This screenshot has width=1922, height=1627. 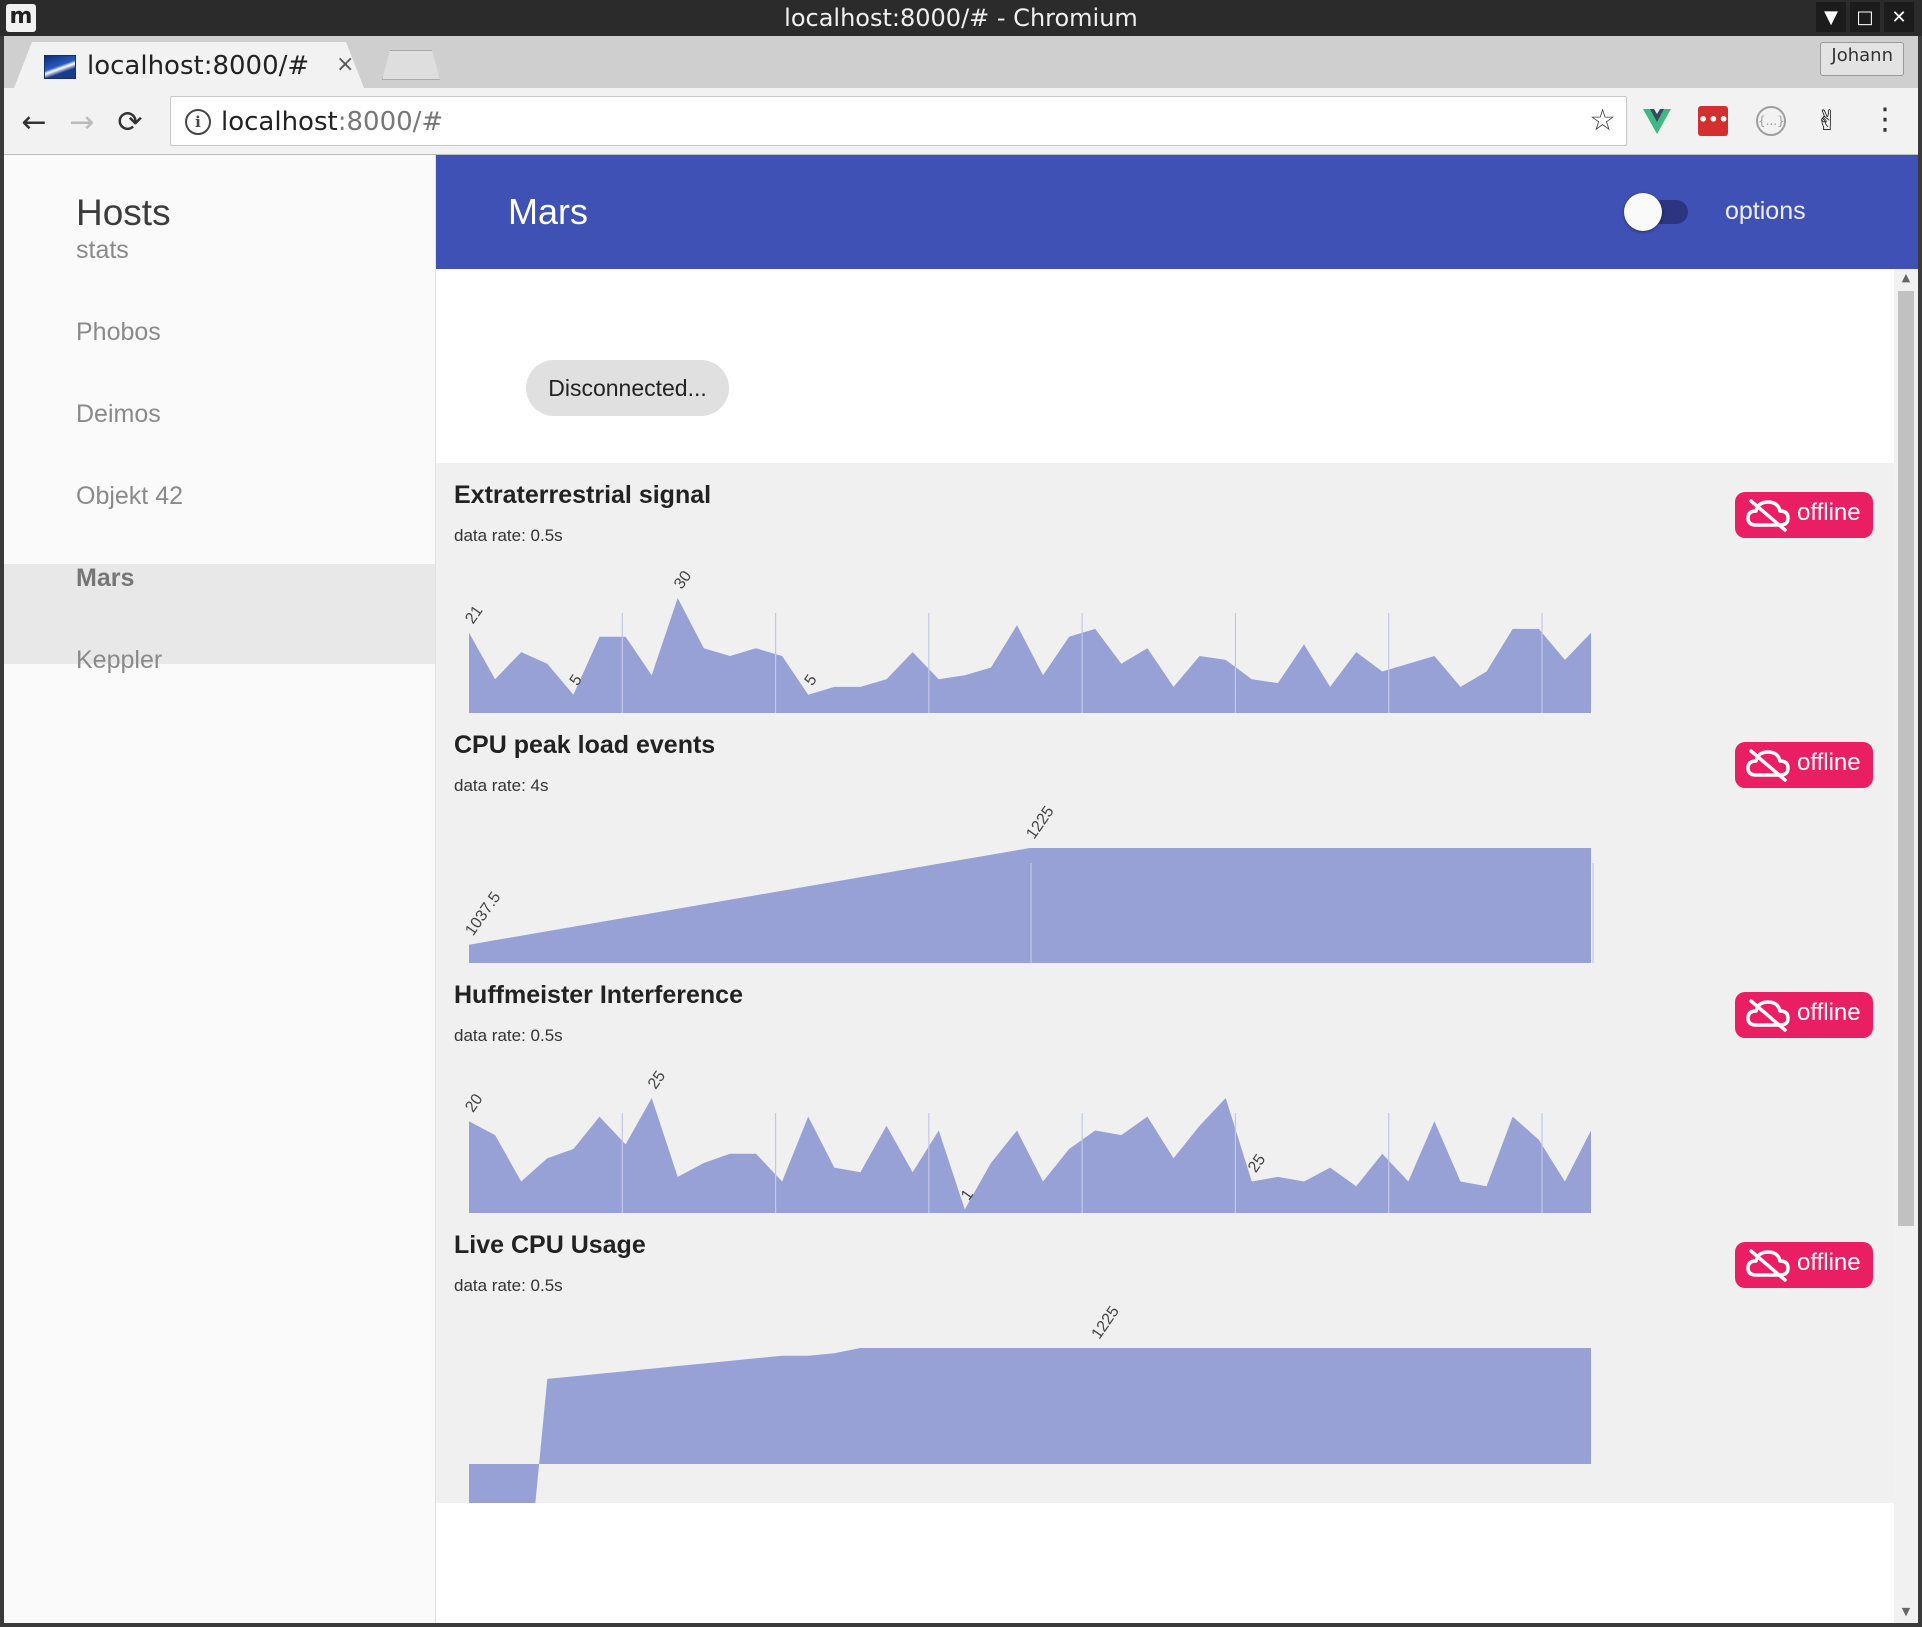 What do you see at coordinates (548, 211) in the screenshot?
I see `page-title: Mars` at bounding box center [548, 211].